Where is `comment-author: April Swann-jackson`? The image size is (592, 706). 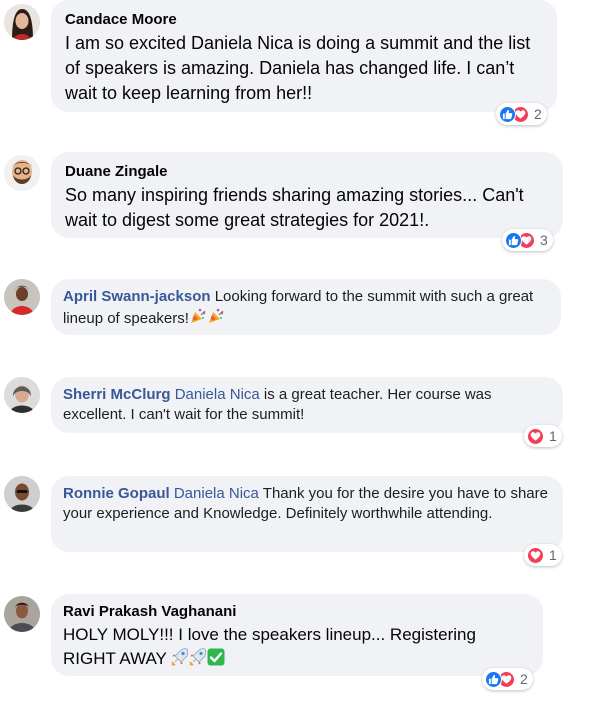 comment-author: April Swann-jackson is located at coordinates (137, 296).